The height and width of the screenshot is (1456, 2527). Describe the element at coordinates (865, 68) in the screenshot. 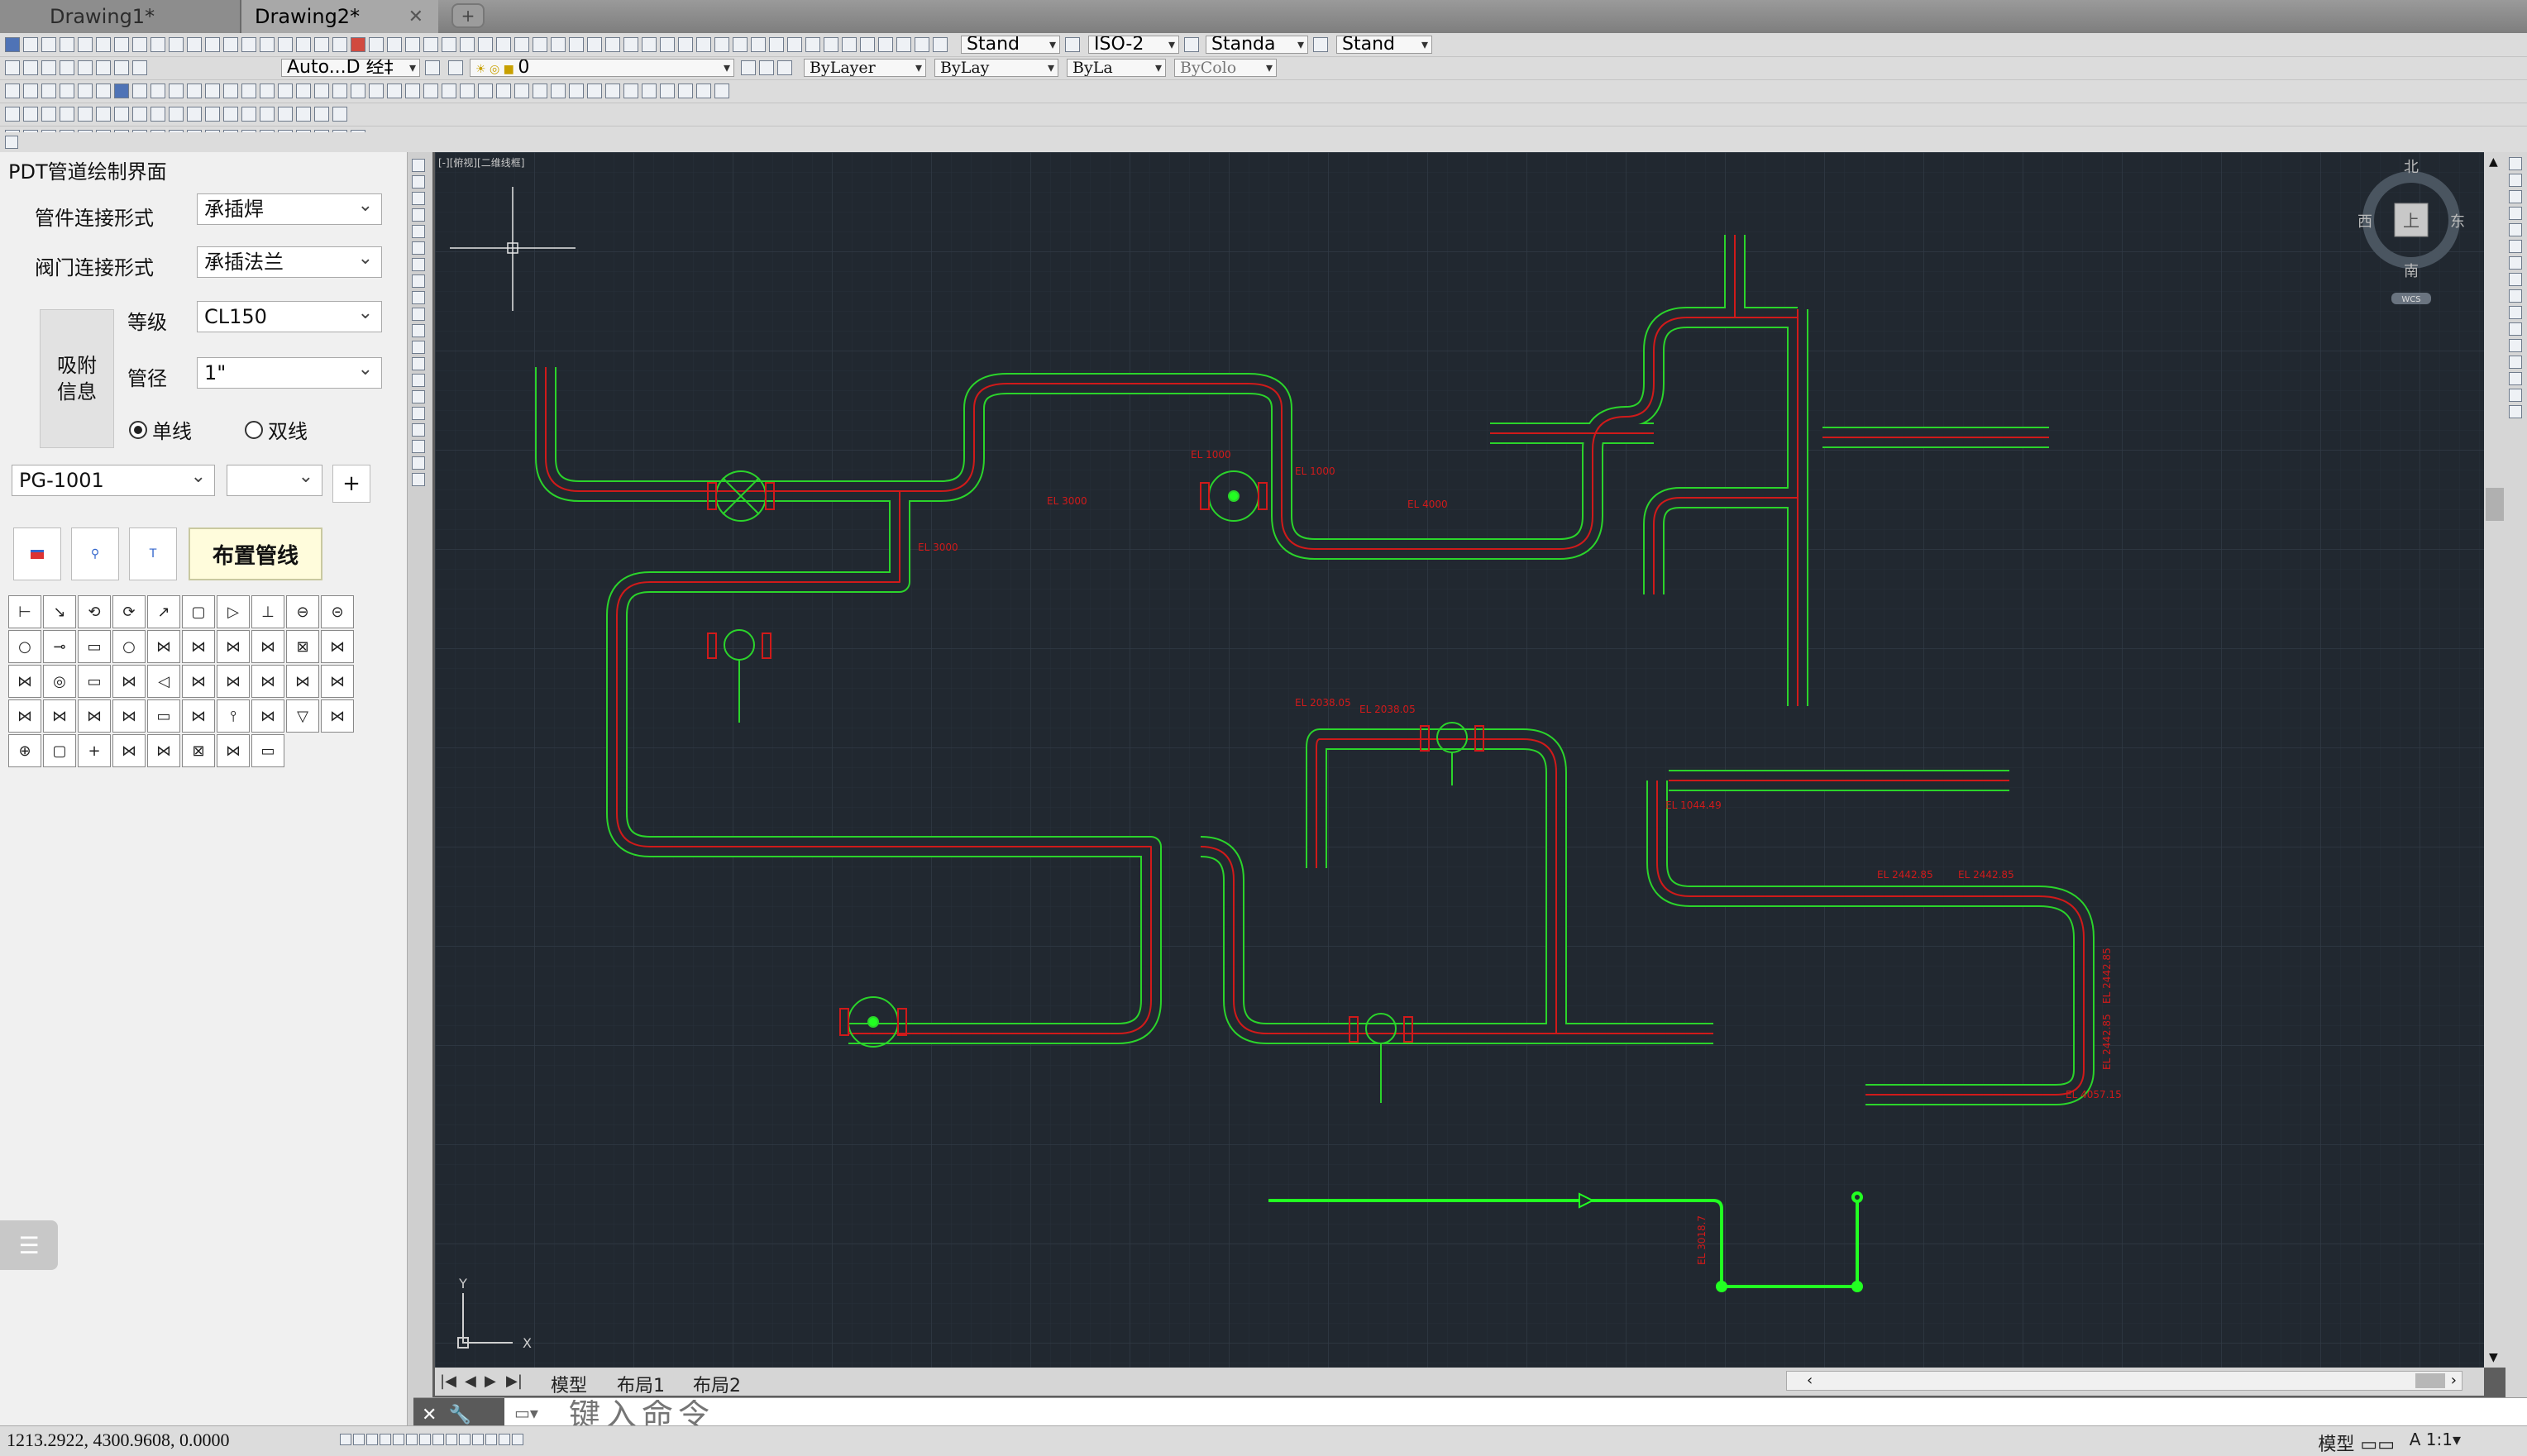

I see `color-select: ByLayer` at that location.